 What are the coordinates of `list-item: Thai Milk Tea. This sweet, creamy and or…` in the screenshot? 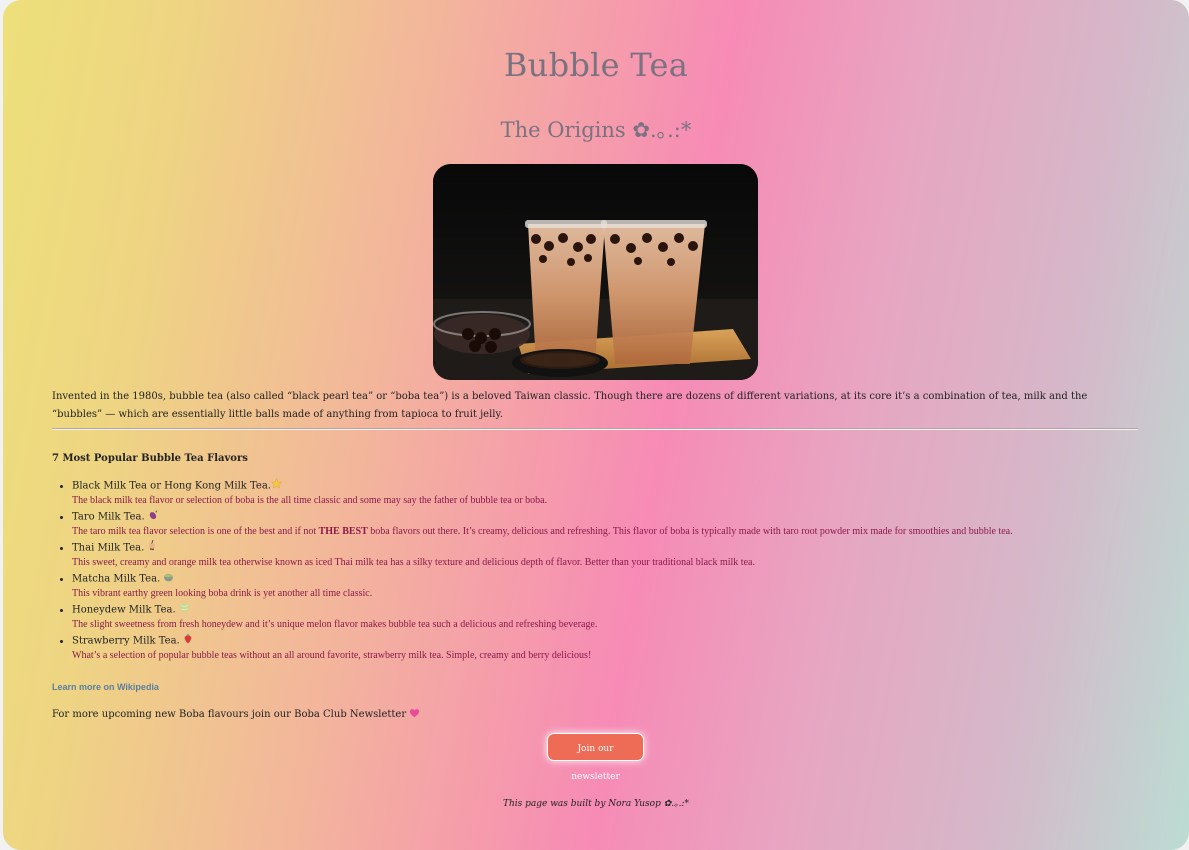 It's located at (602, 554).